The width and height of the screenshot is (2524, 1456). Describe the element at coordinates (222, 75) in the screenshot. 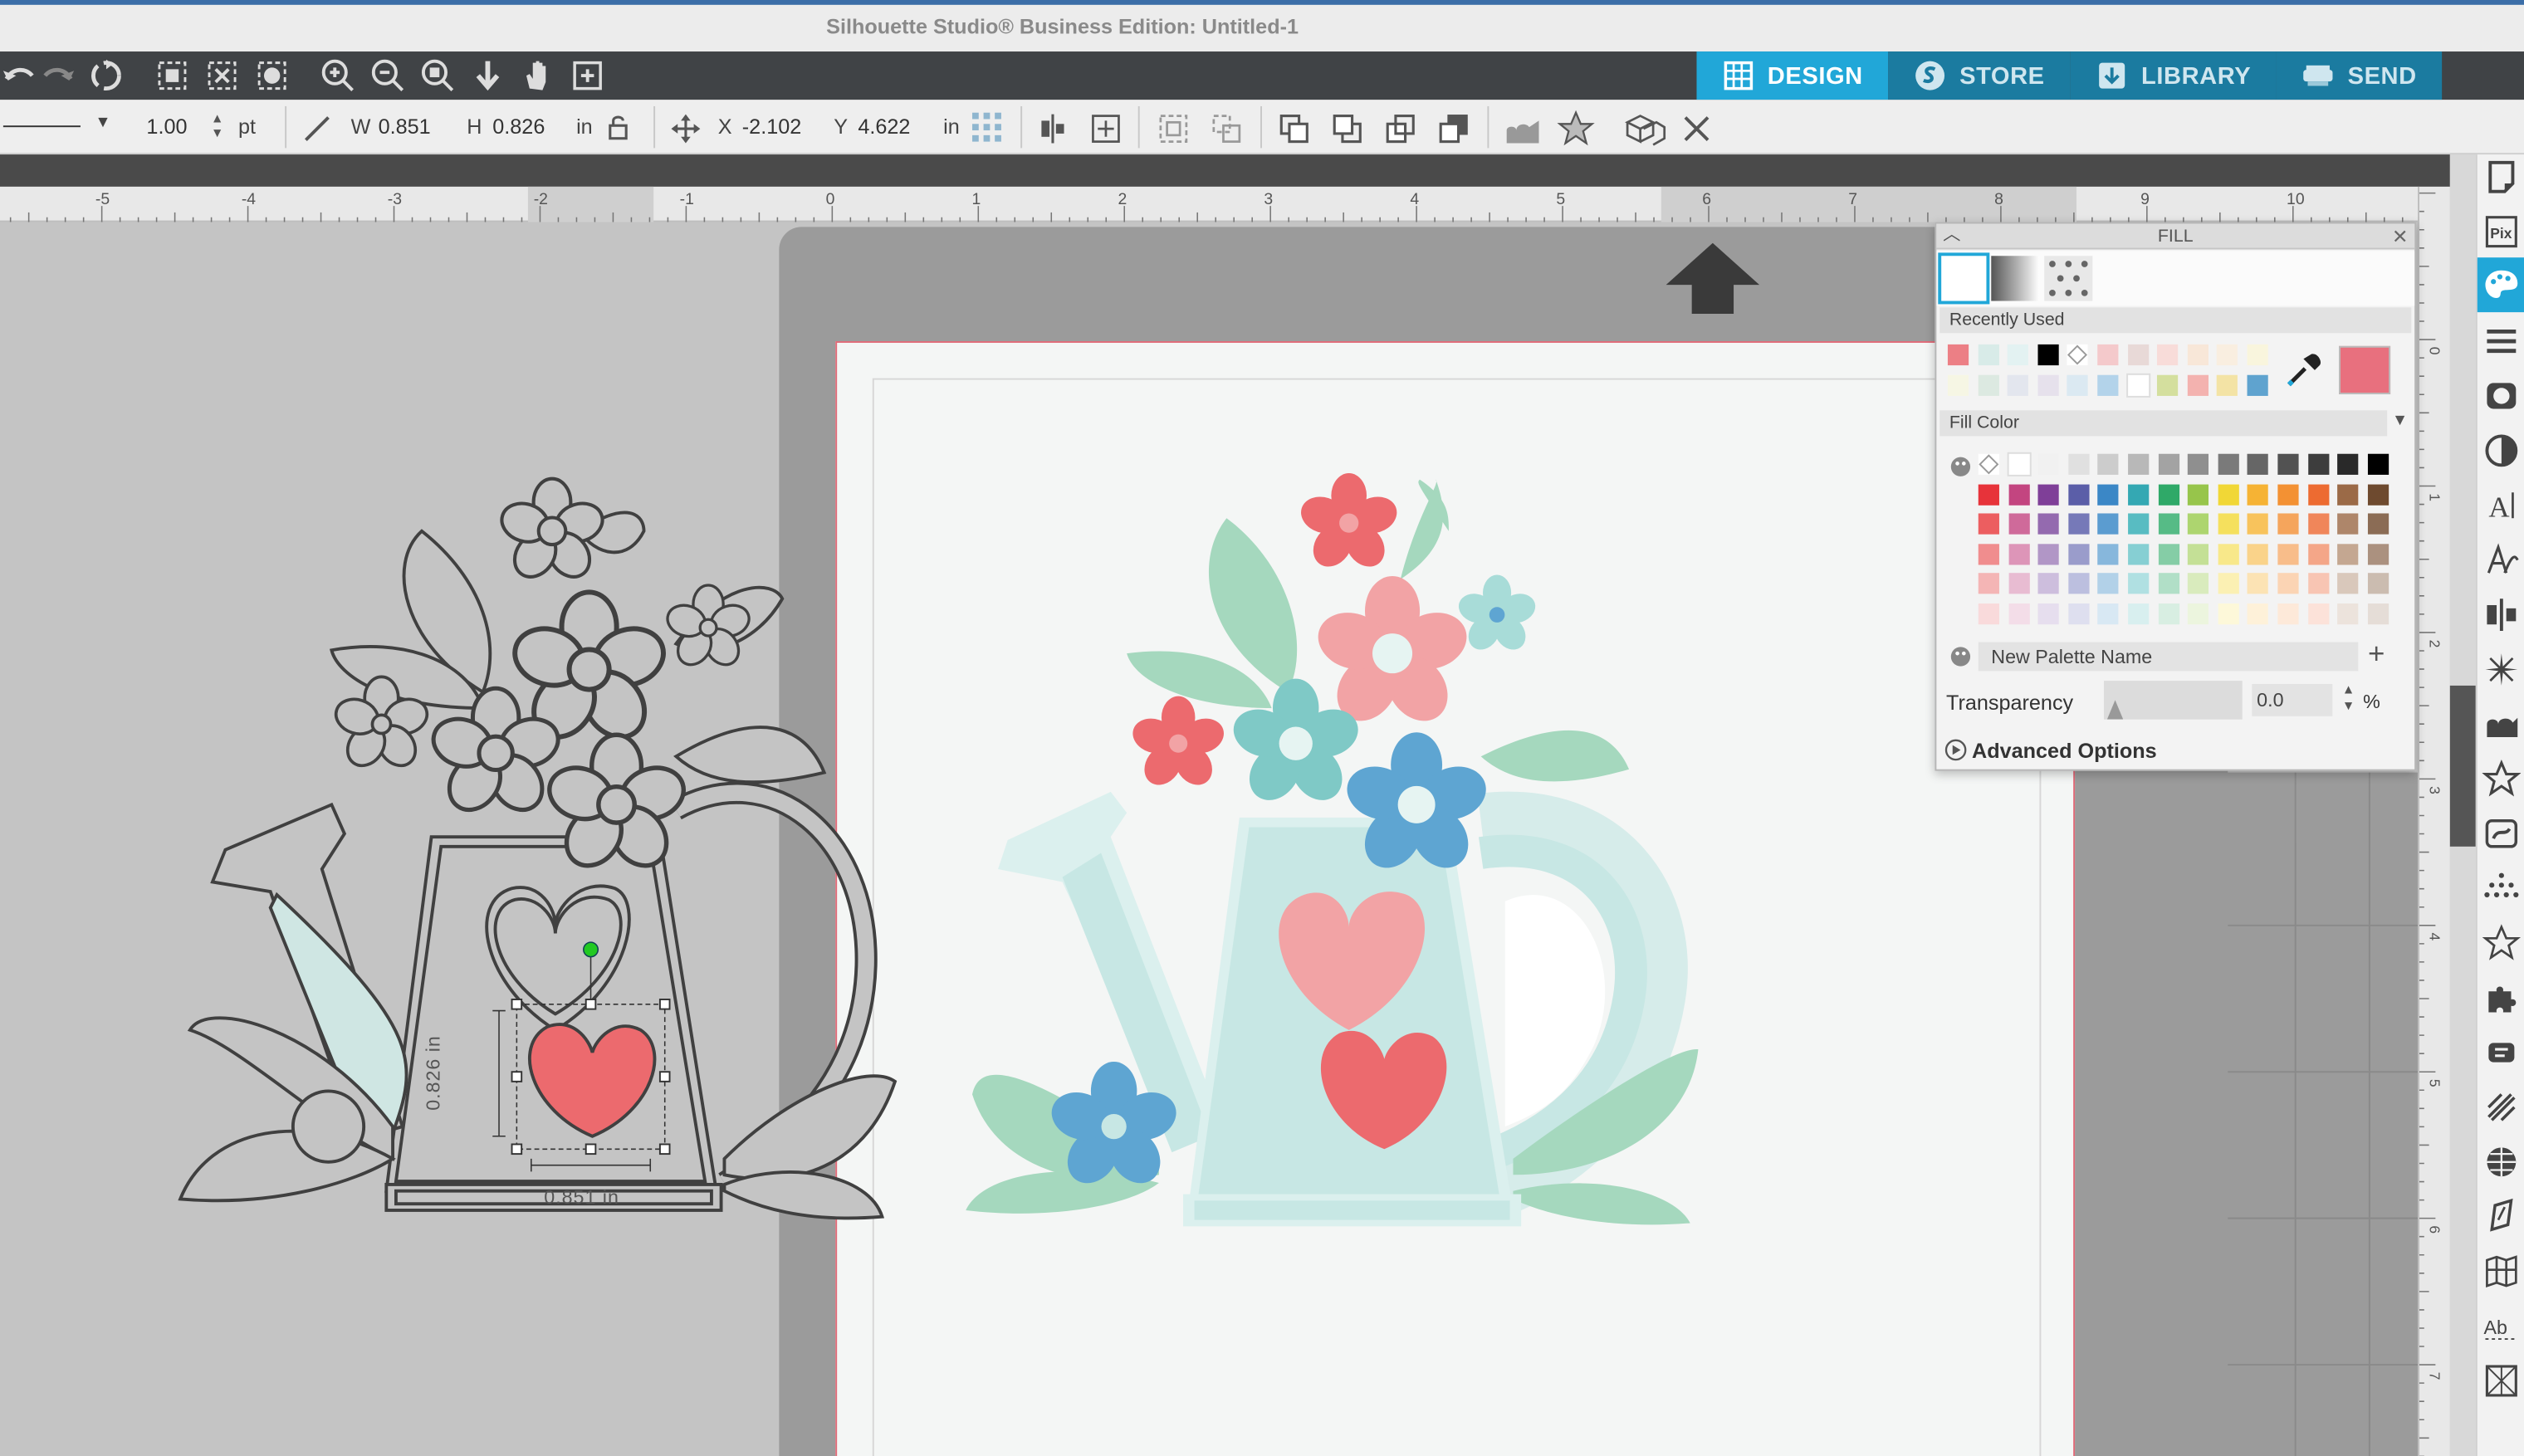

I see `deselect-icon` at that location.